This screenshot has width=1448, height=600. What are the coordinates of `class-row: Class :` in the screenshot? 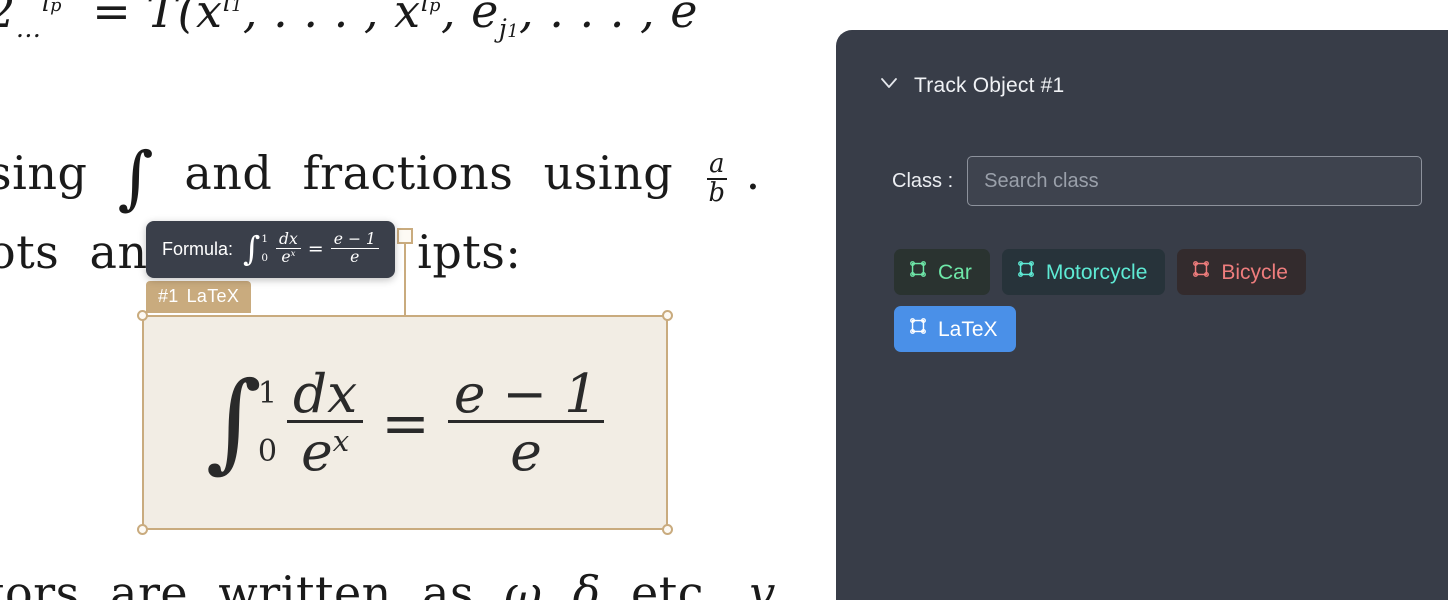 It's located at (1157, 181).